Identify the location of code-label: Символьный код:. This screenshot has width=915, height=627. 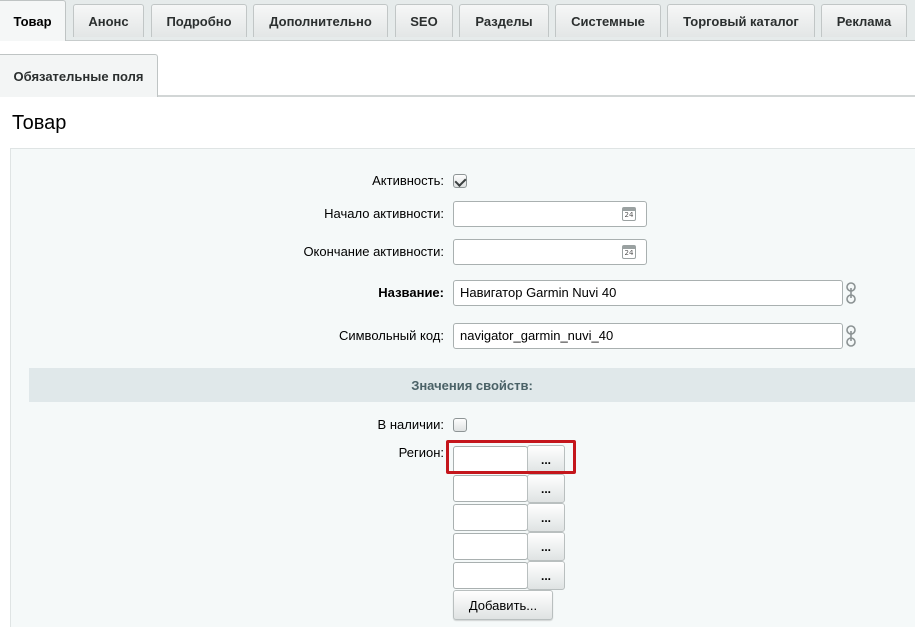
(391, 335).